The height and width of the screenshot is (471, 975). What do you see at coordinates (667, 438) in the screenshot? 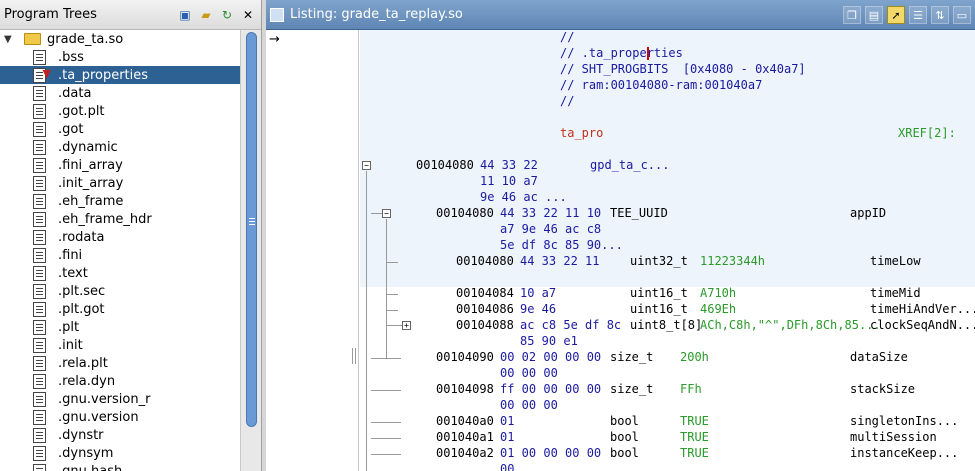
I see `listing-line: 001040a1 01 bool TRUE multiSession` at bounding box center [667, 438].